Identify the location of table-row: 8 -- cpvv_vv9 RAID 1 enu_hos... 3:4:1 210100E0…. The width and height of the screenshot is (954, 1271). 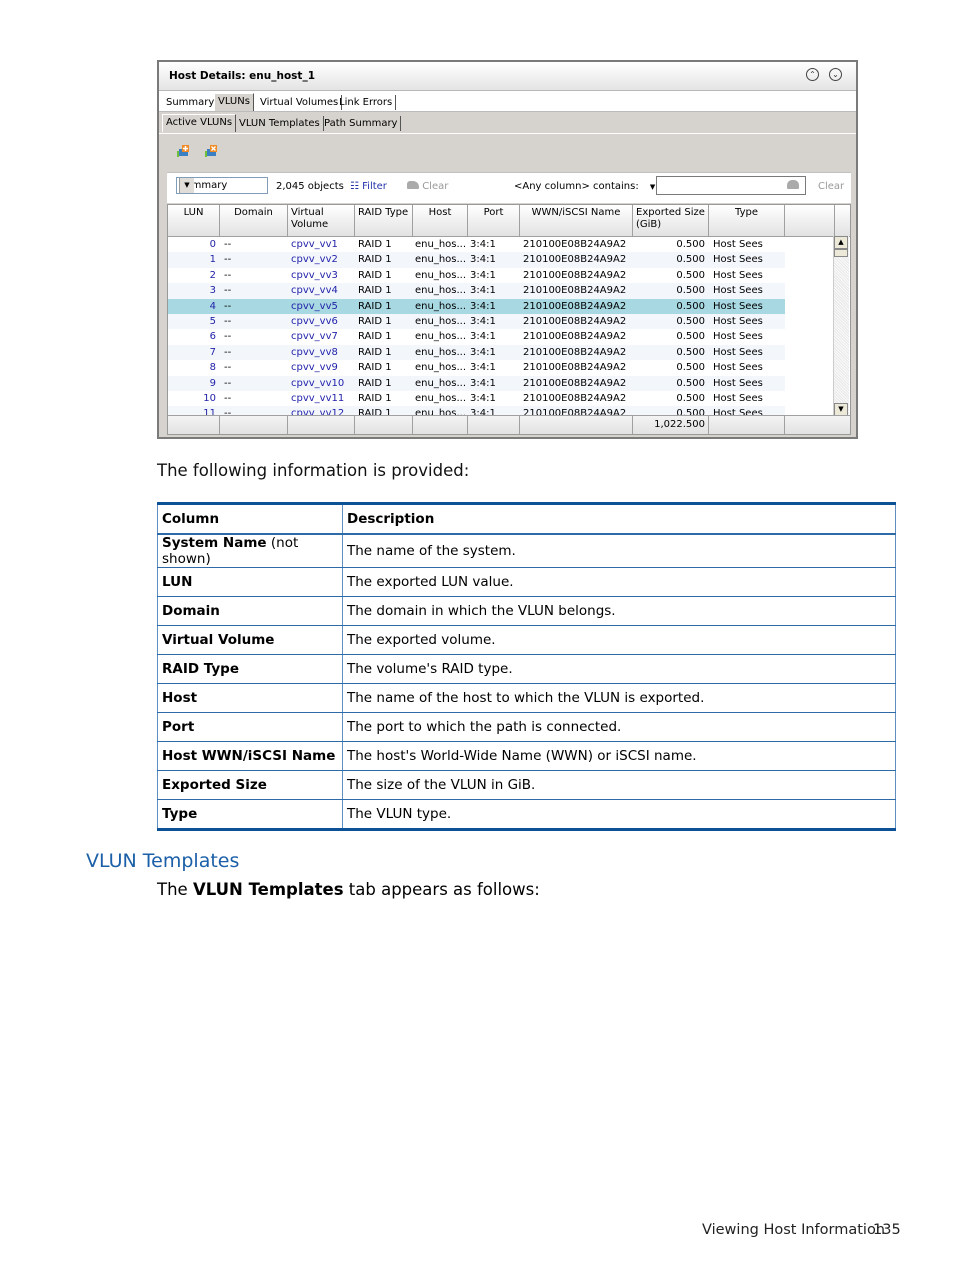
(476, 367).